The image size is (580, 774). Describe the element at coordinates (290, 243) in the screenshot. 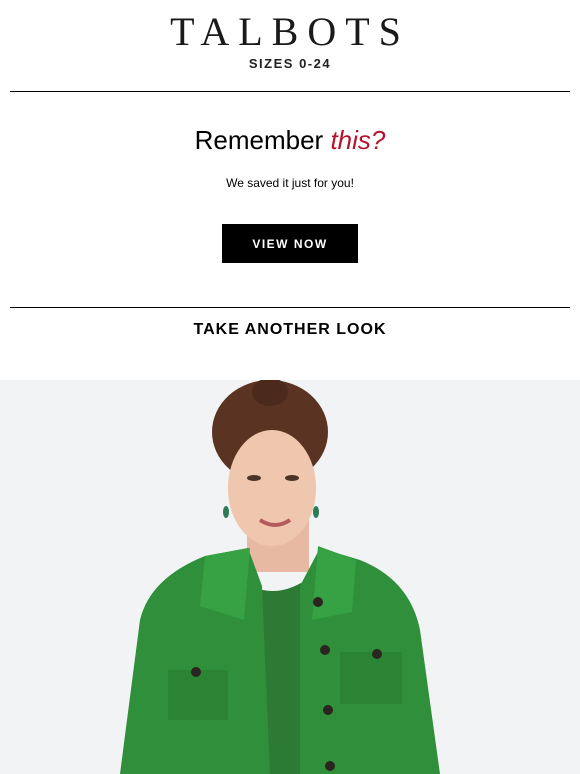

I see `view-now-button: VIEW NOW` at that location.